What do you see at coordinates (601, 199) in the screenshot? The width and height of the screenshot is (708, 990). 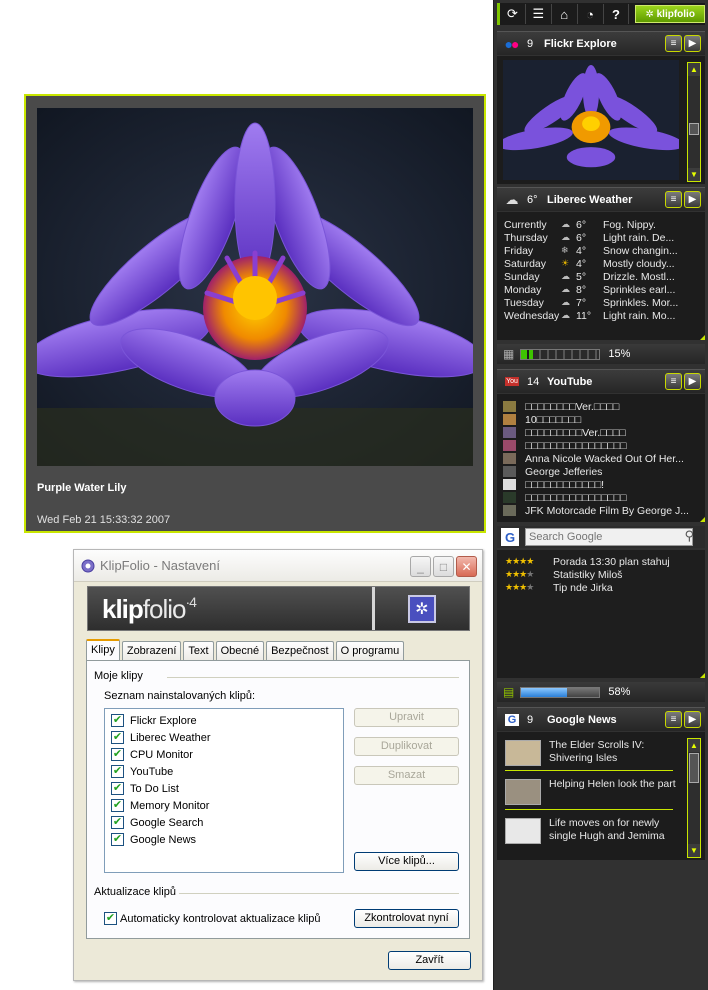 I see `weather-klip-header: ☁ 6° Liberec Weather ≡ ▶` at bounding box center [601, 199].